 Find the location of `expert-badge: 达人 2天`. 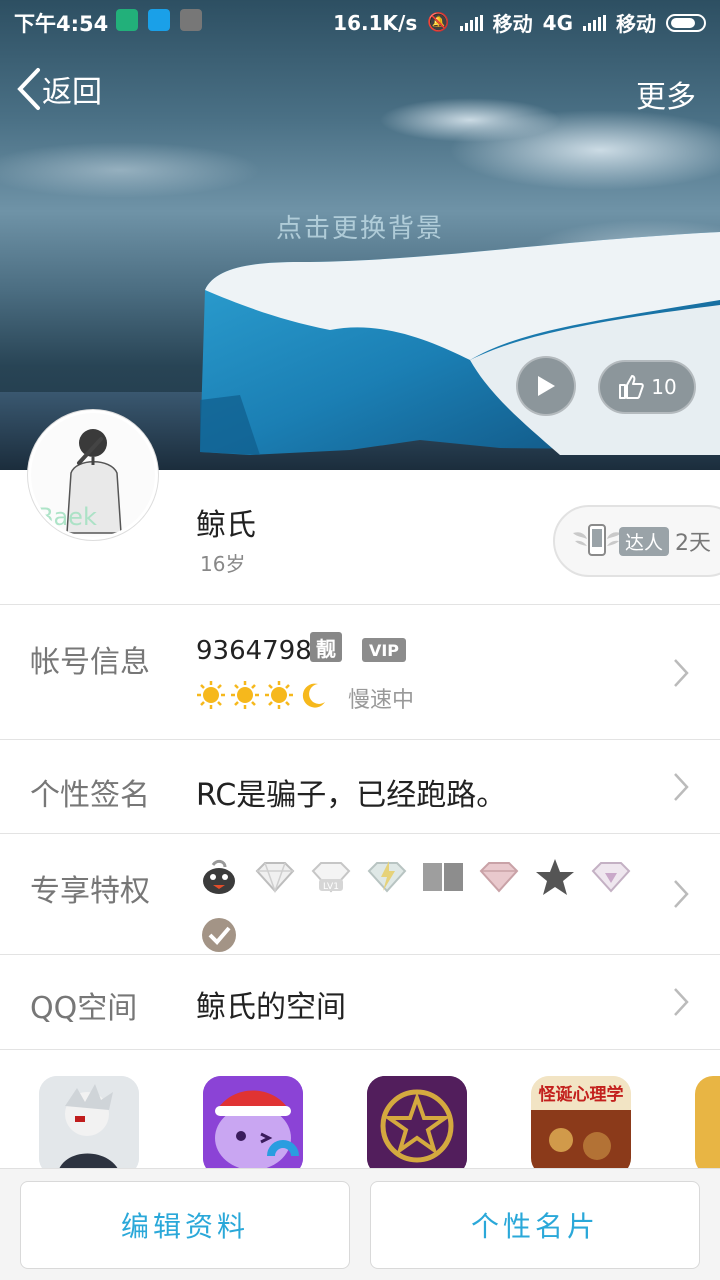

expert-badge: 达人 2天 is located at coordinates (636, 541).